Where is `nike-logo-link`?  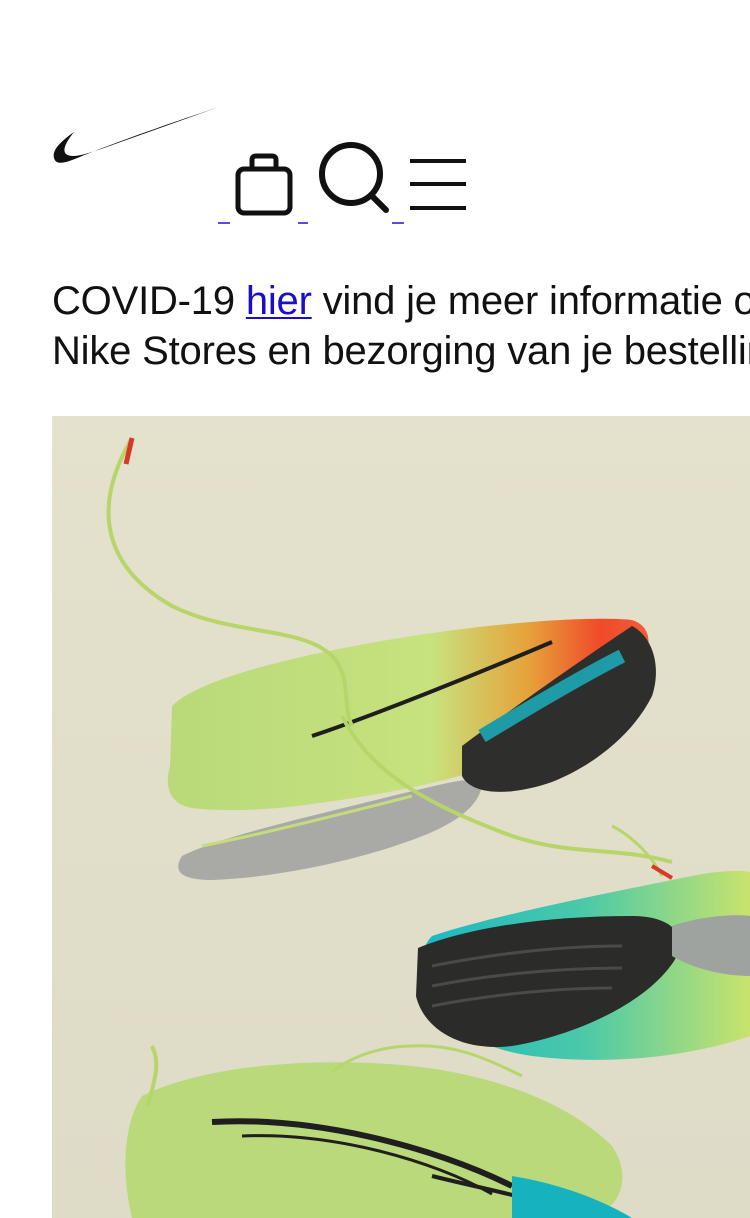 nike-logo-link is located at coordinates (135, 137).